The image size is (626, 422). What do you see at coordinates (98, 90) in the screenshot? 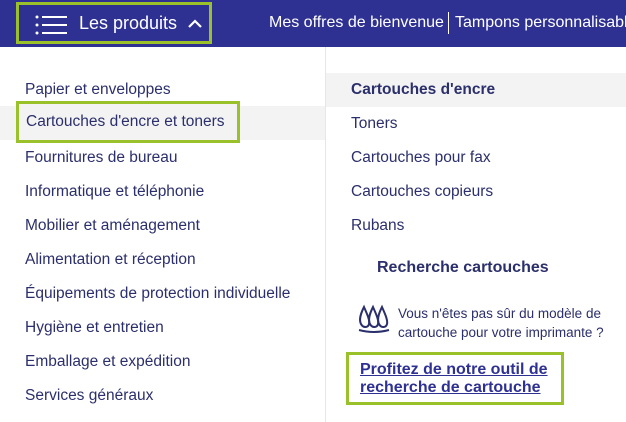
I see `category-item: Papier et enveloppes` at bounding box center [98, 90].